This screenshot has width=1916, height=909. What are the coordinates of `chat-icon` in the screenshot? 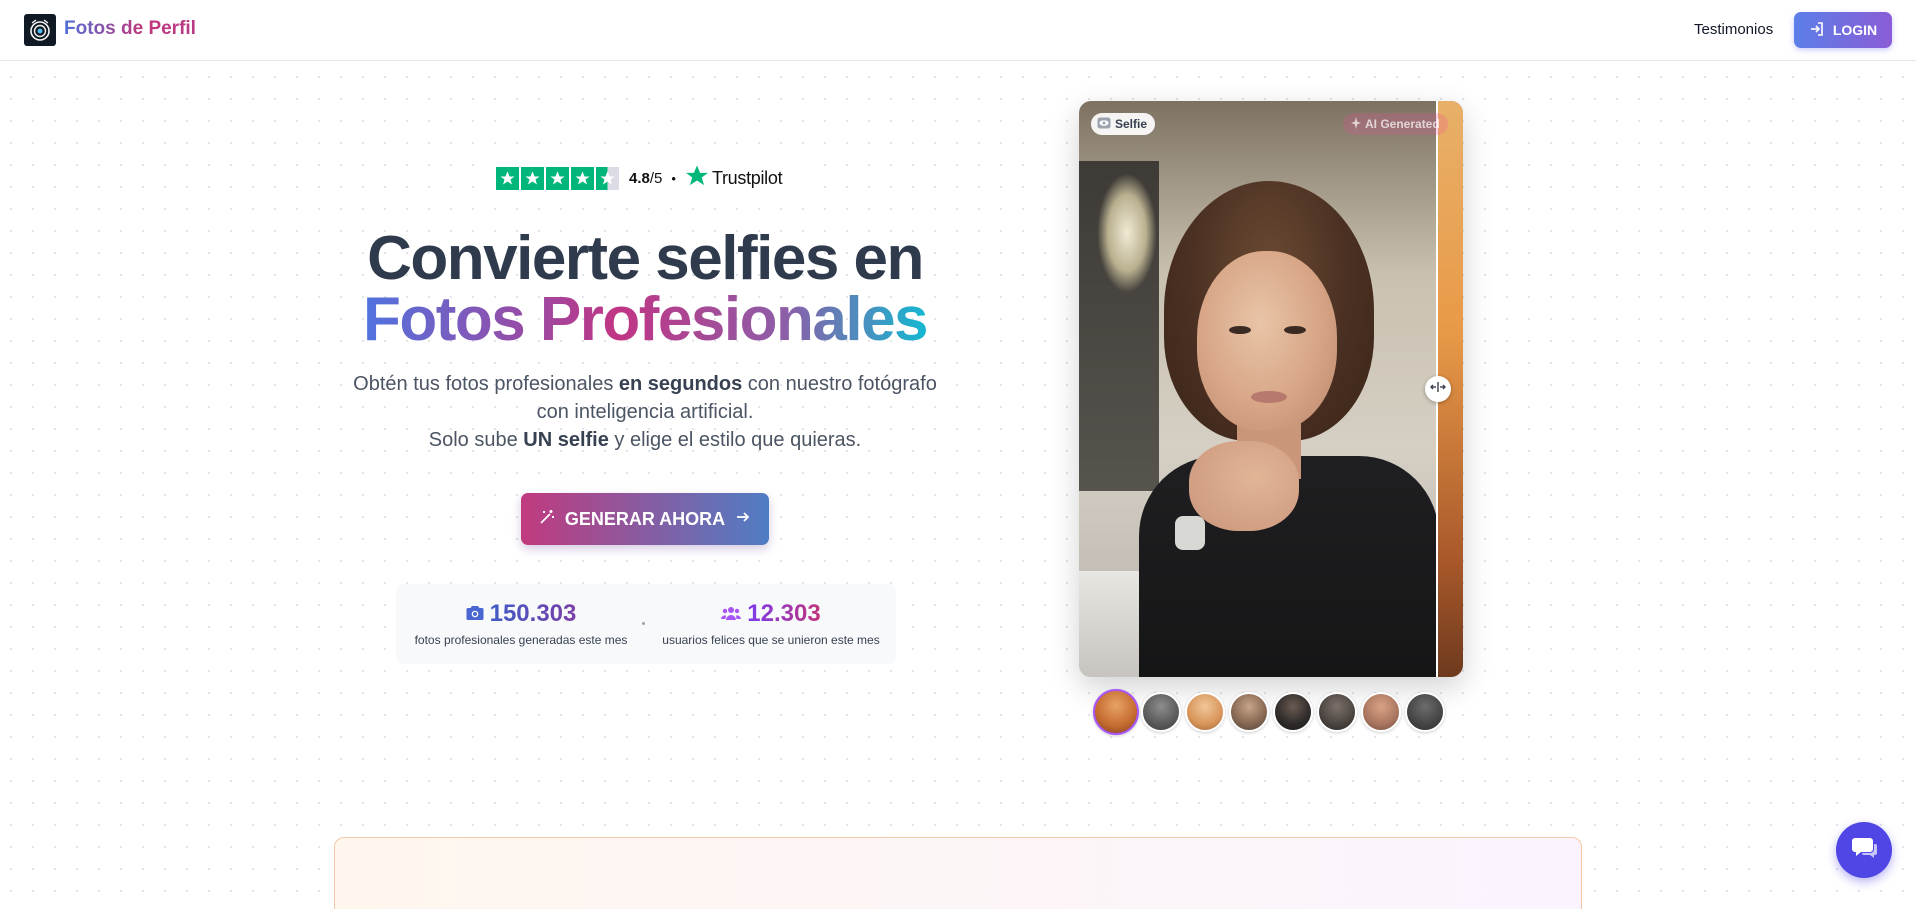 It's located at (1864, 850).